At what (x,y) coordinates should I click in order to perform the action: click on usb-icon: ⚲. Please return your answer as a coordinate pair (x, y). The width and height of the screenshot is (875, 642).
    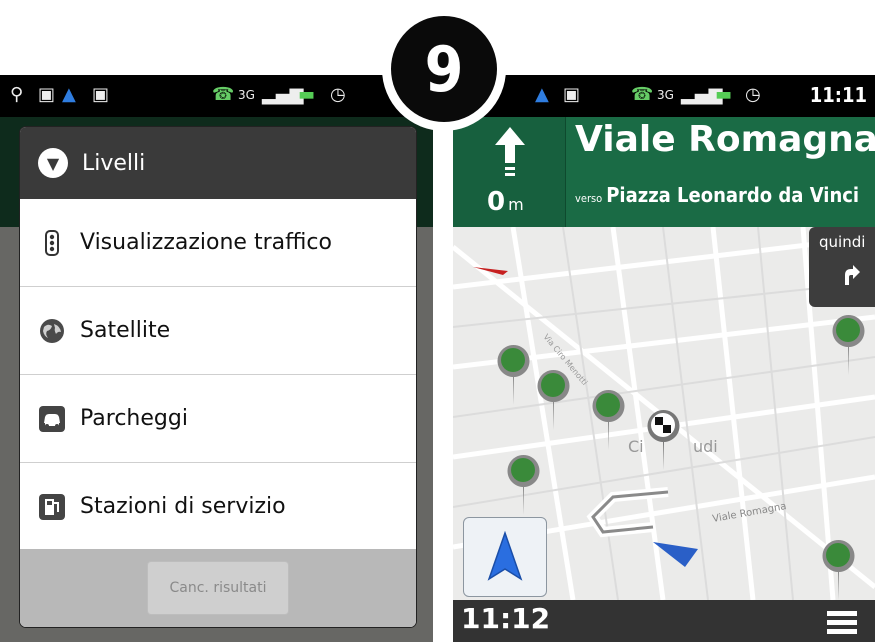
    Looking at the image, I should click on (17, 94).